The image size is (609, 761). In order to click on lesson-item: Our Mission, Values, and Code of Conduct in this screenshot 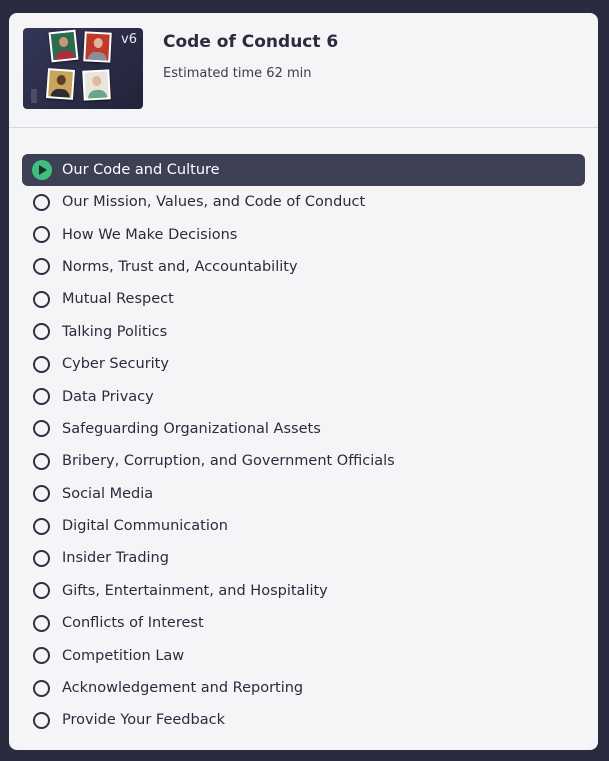, I will do `click(303, 202)`.